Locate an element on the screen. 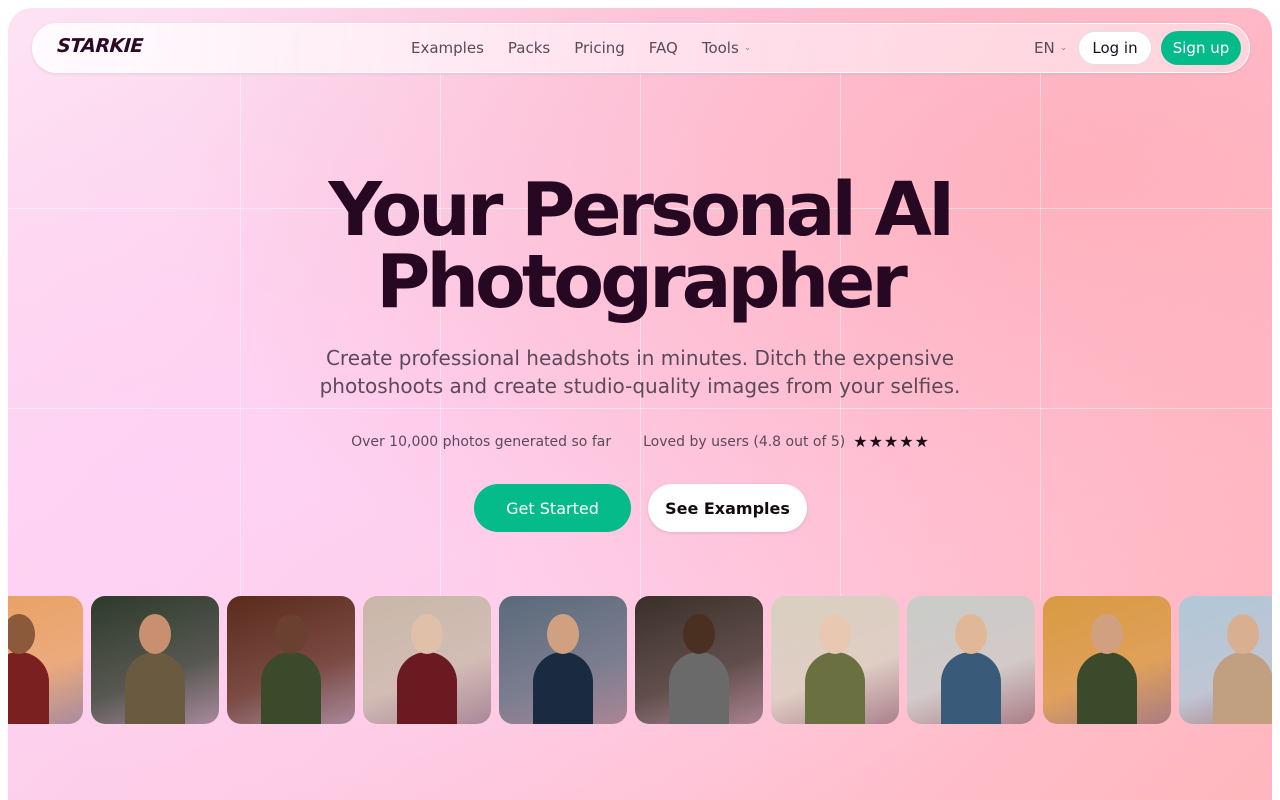 The width and height of the screenshot is (1280, 800). rating-stat: Loved by users (4.8 out of 5) ★ ★ ★ ★ ★ is located at coordinates (786, 441).